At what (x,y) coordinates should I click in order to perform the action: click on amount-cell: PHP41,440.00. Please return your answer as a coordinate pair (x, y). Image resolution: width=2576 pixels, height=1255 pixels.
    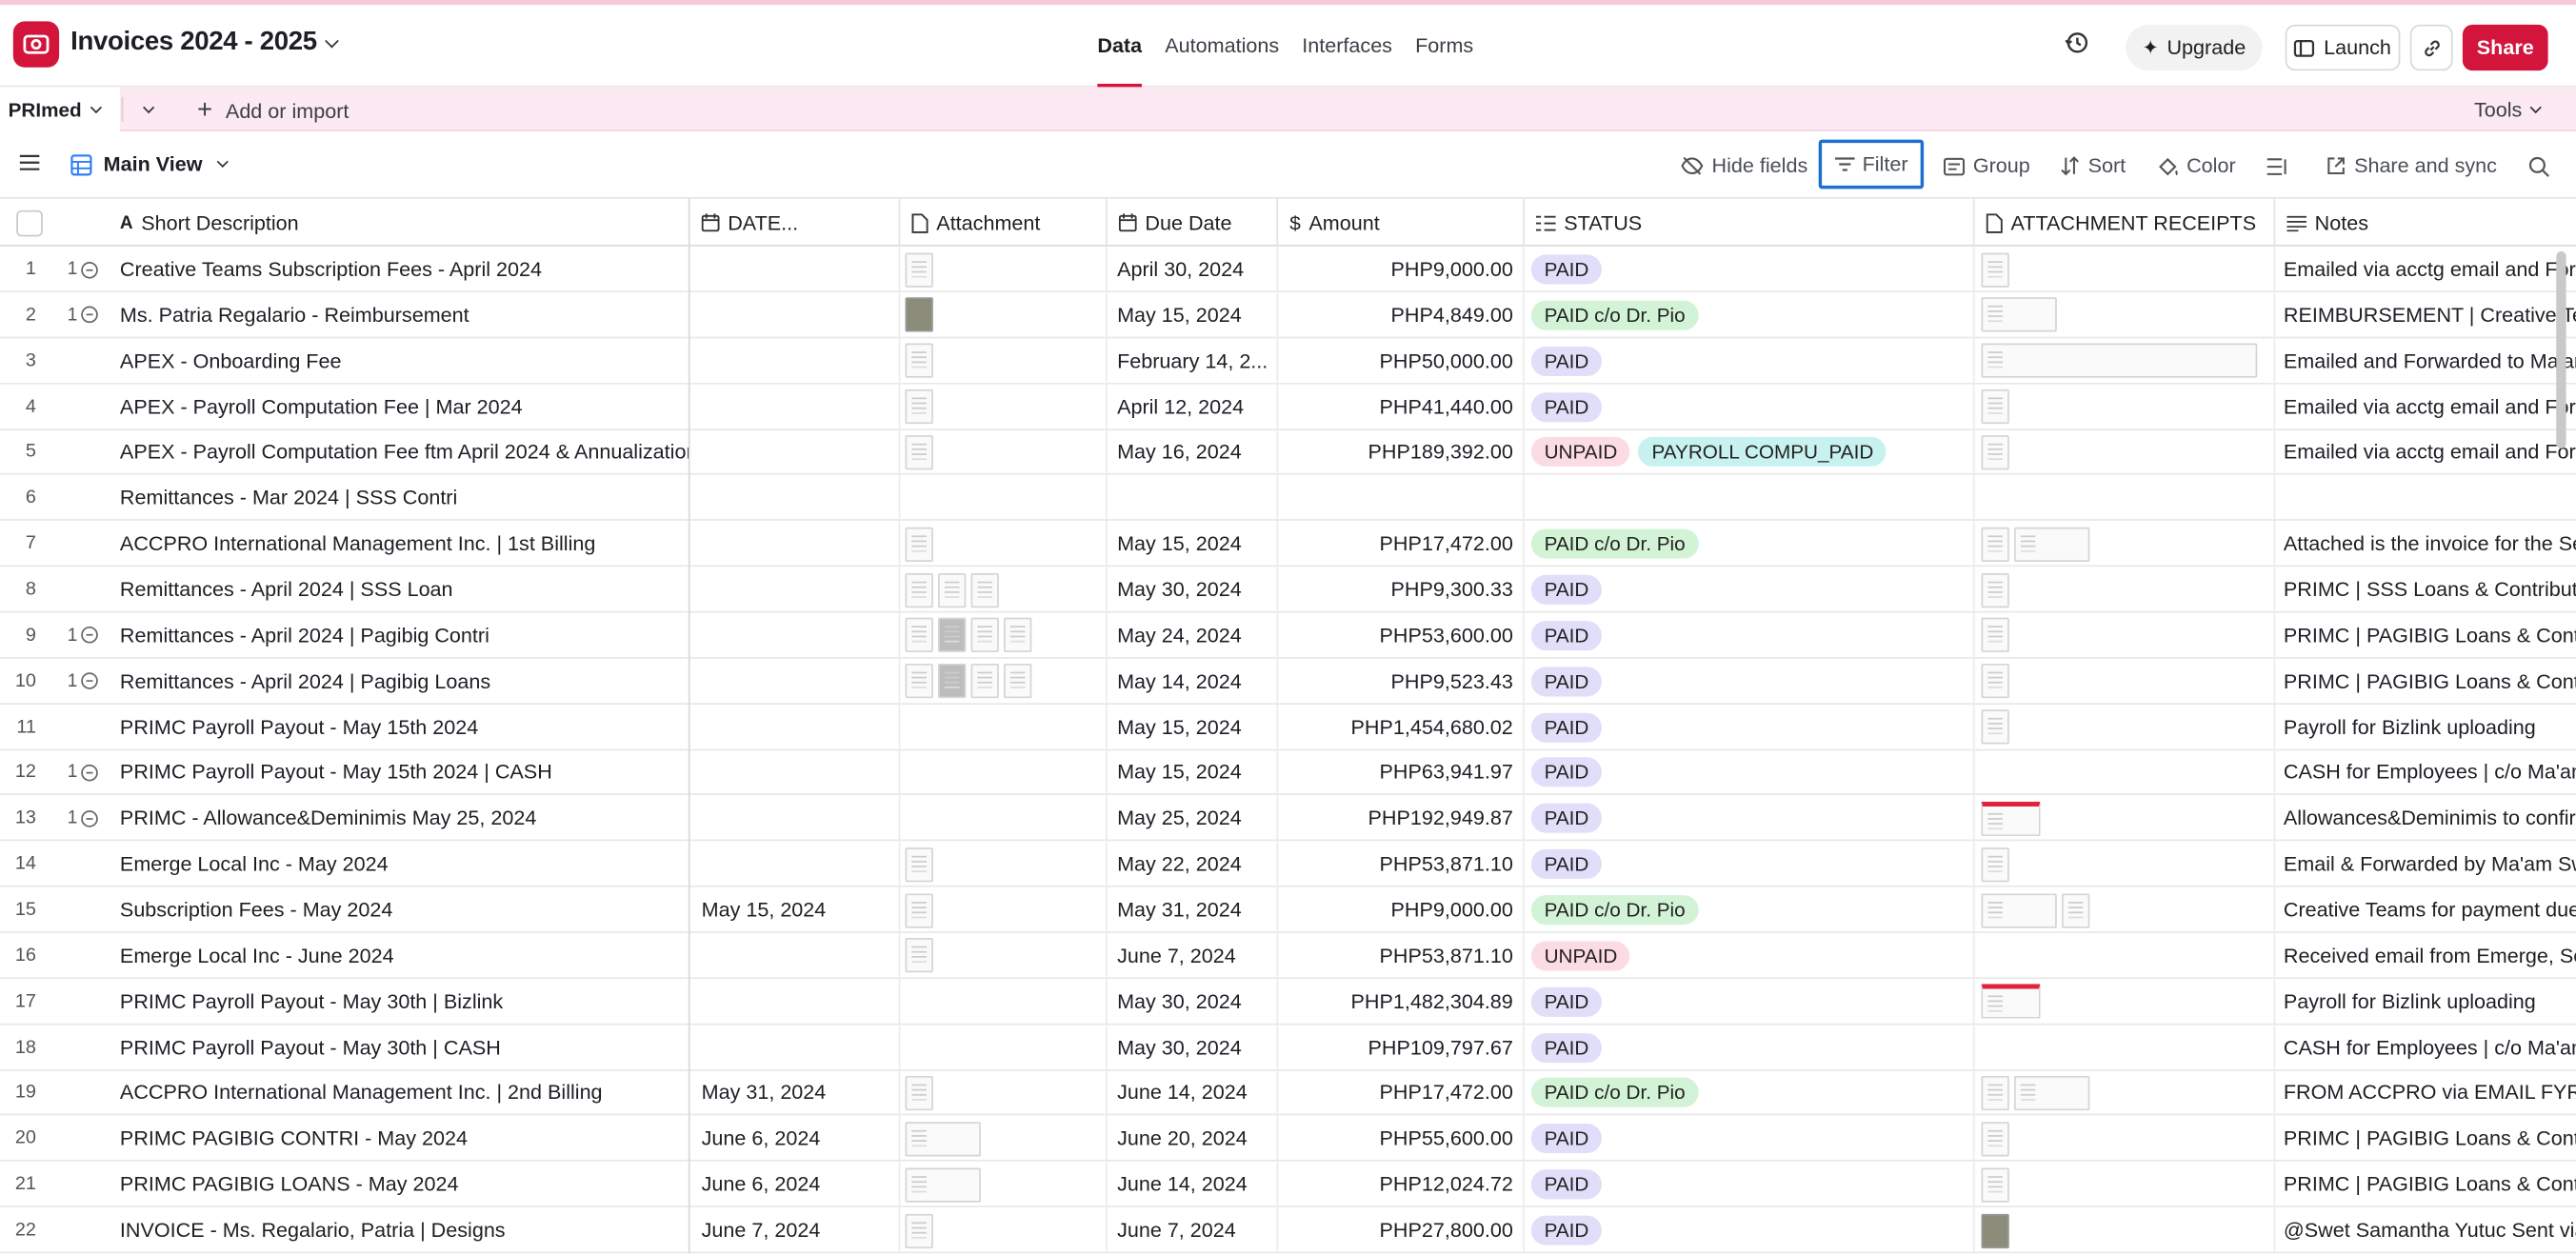
    Looking at the image, I should click on (1401, 406).